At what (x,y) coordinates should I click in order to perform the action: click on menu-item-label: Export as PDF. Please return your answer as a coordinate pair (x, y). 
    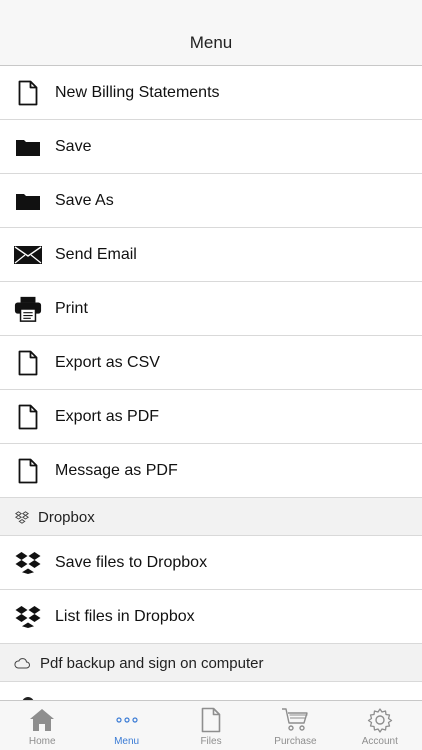
    Looking at the image, I should click on (107, 416).